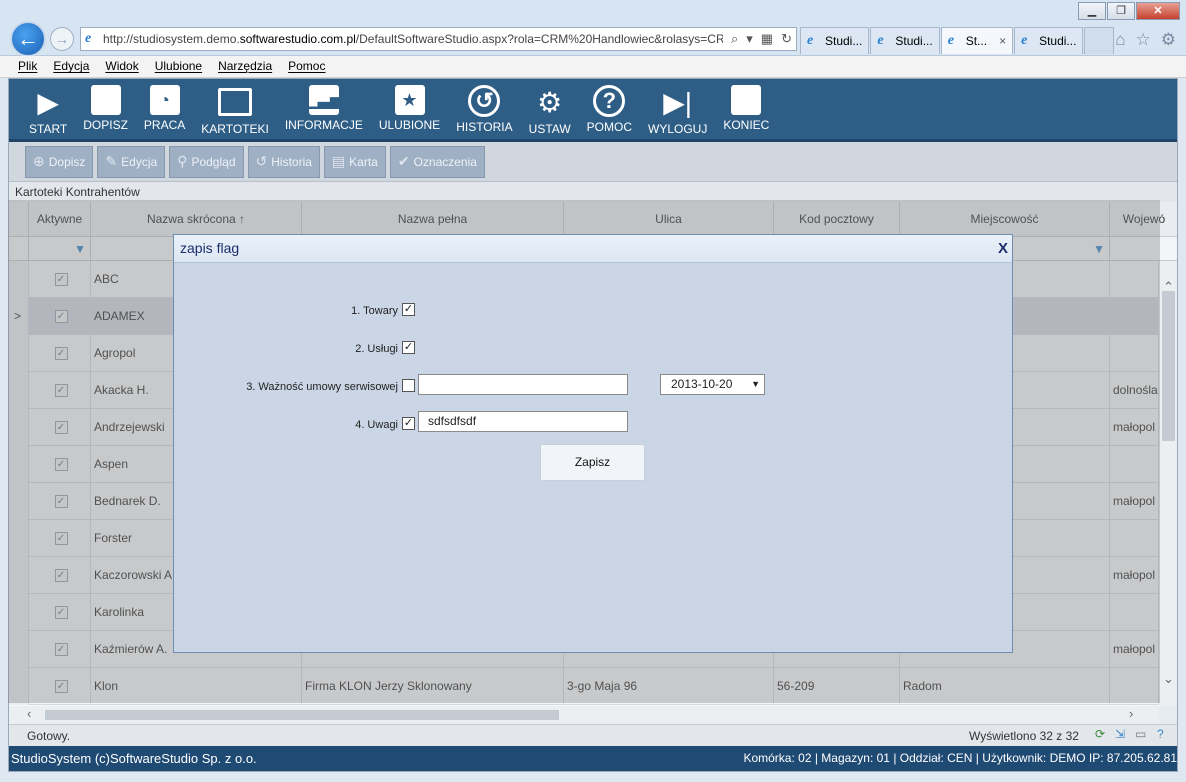  Describe the element at coordinates (408, 309) in the screenshot. I see `towary-checkbox: ✓` at that location.